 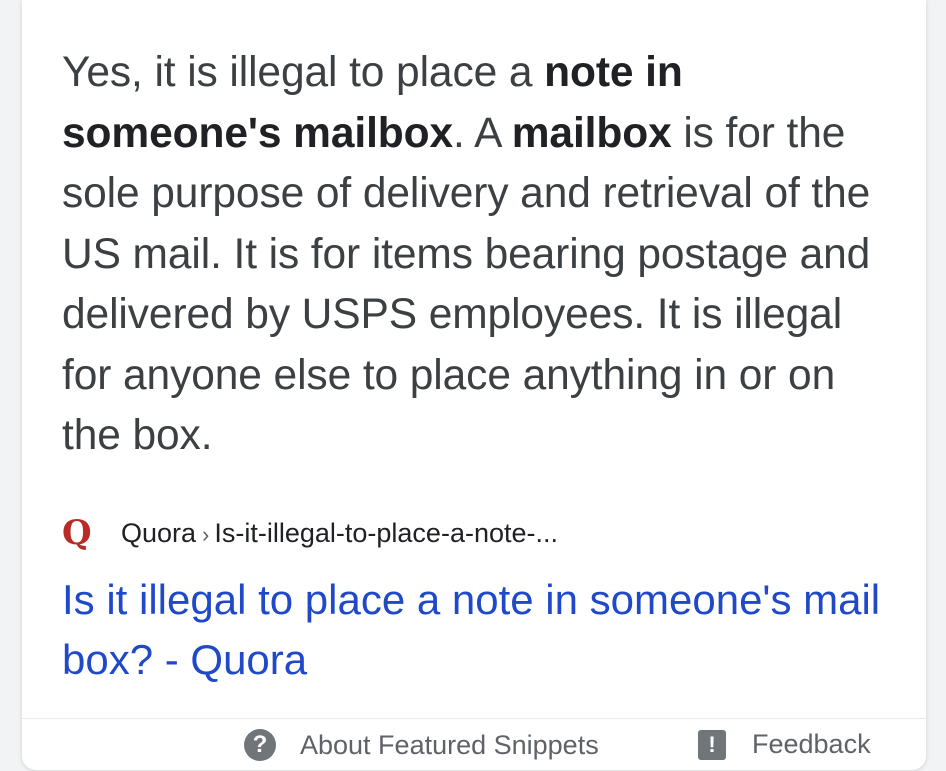 What do you see at coordinates (260, 745) in the screenshot?
I see `help-icon: ?` at bounding box center [260, 745].